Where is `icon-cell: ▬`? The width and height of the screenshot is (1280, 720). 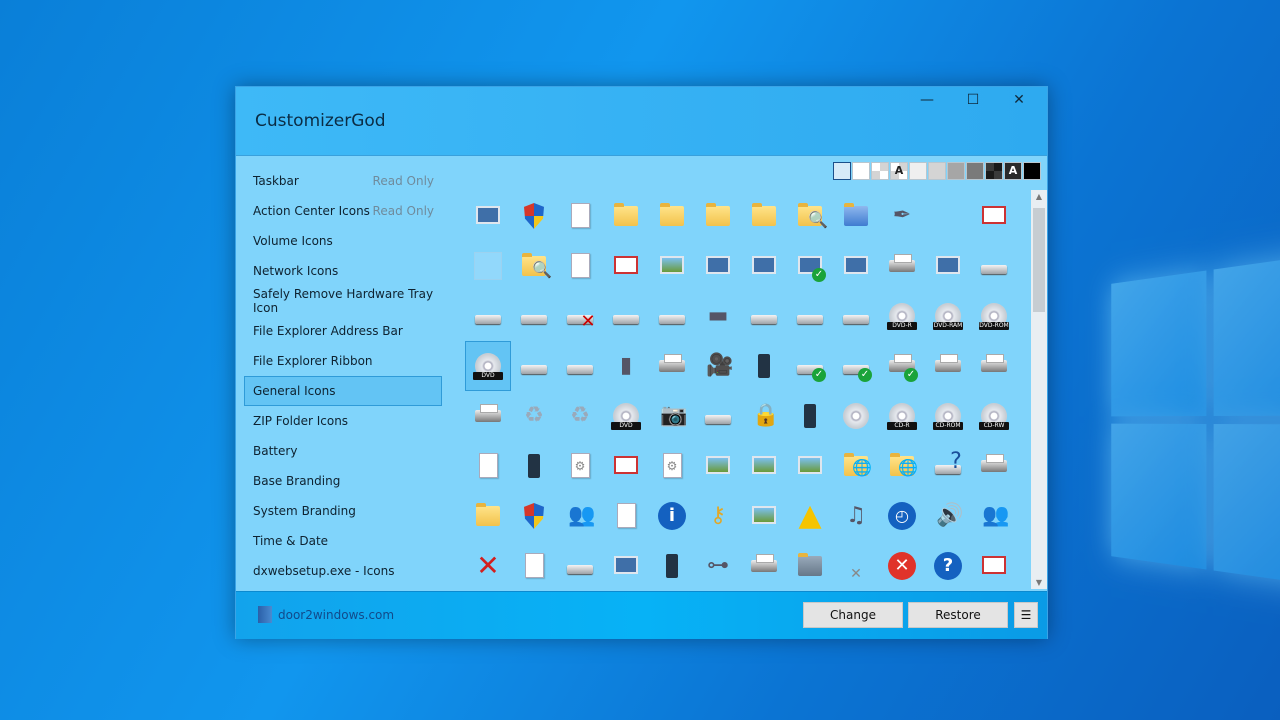
icon-cell: ▬ is located at coordinates (718, 316).